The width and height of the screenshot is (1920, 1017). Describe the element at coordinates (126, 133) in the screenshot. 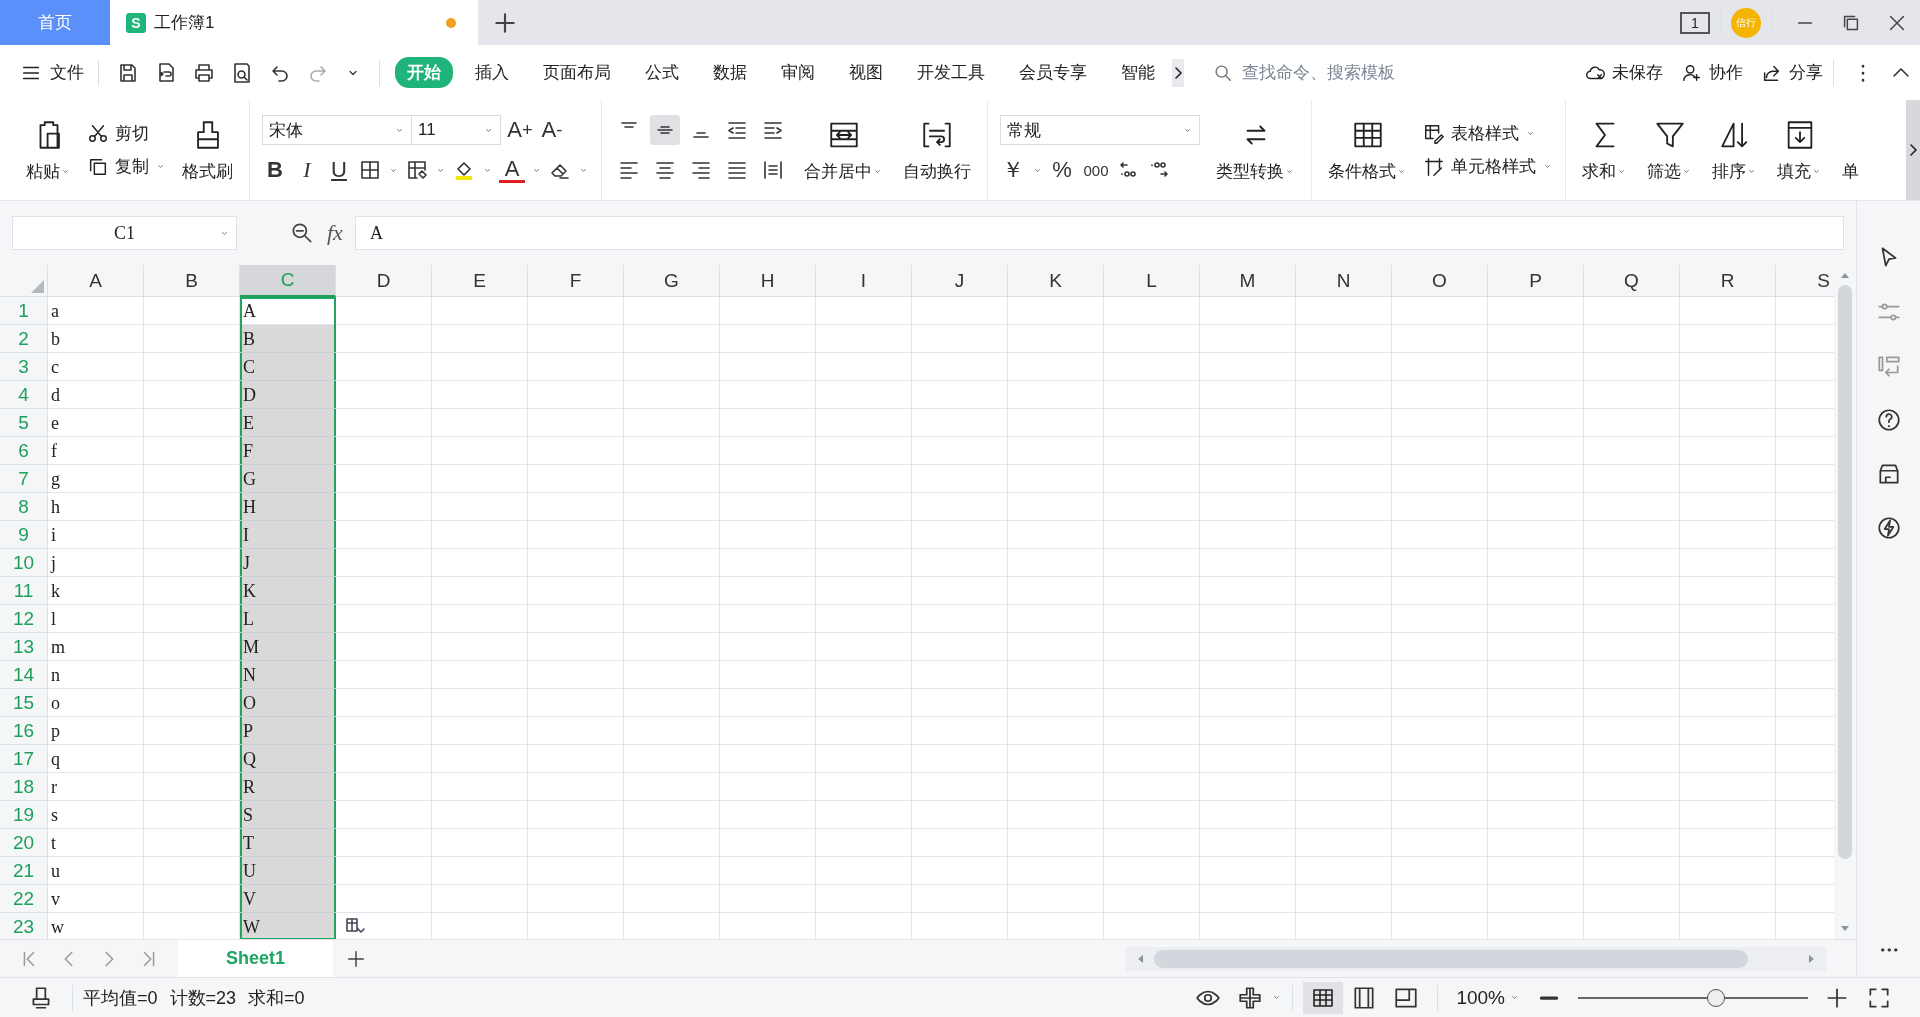

I see `cut-button: 剪切` at that location.